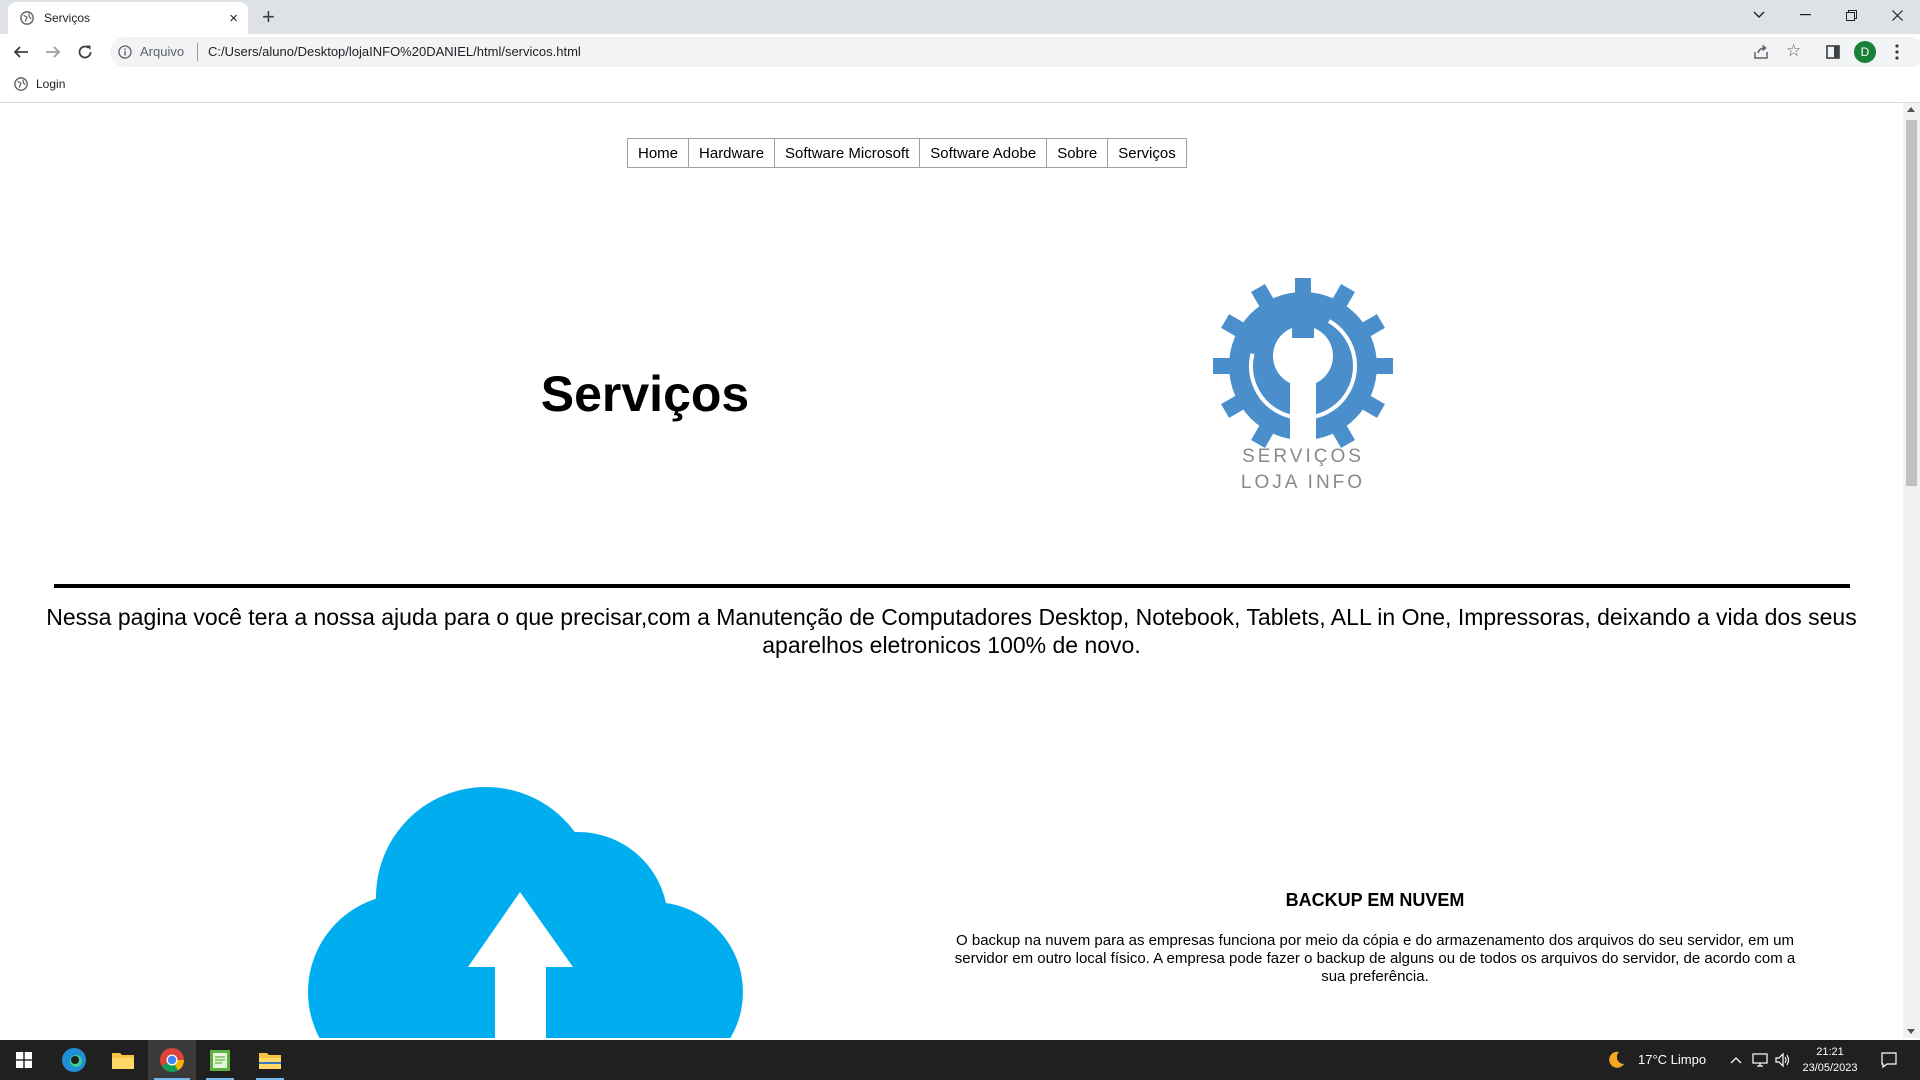 The image size is (1920, 1080). Describe the element at coordinates (268, 17) in the screenshot. I see `new-tab-button: +` at that location.